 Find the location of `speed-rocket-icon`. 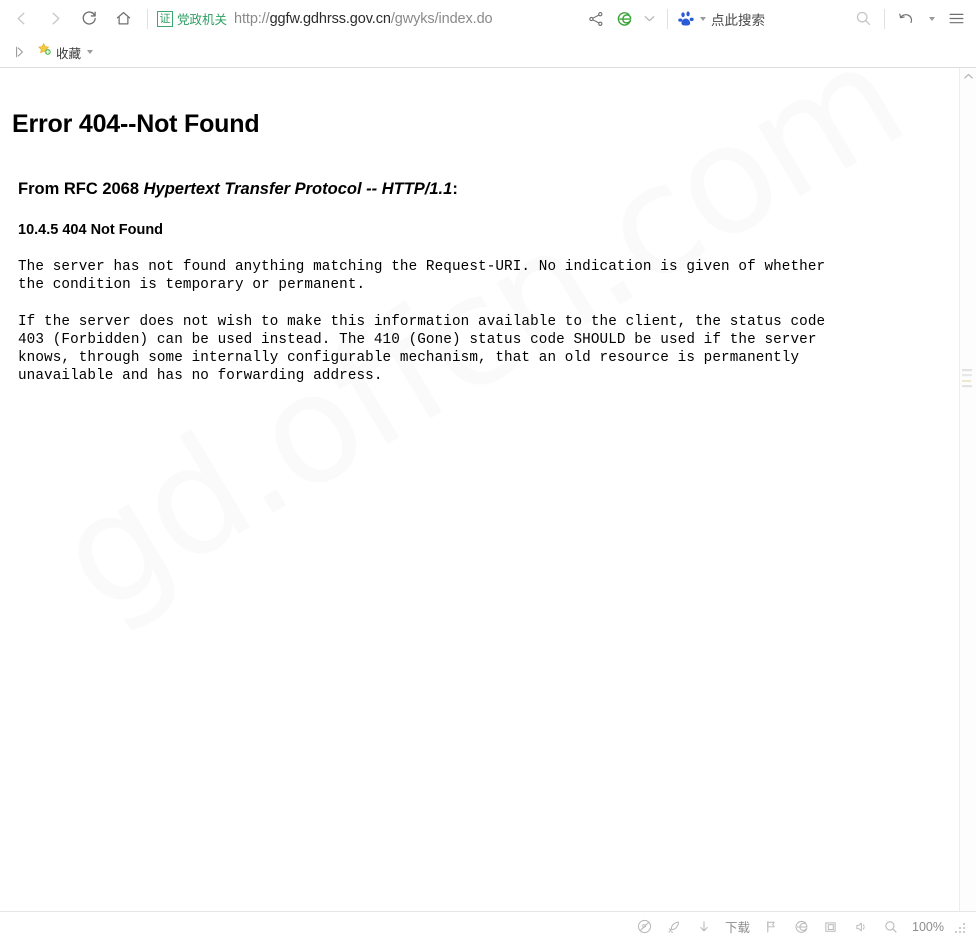

speed-rocket-icon is located at coordinates (673, 927).